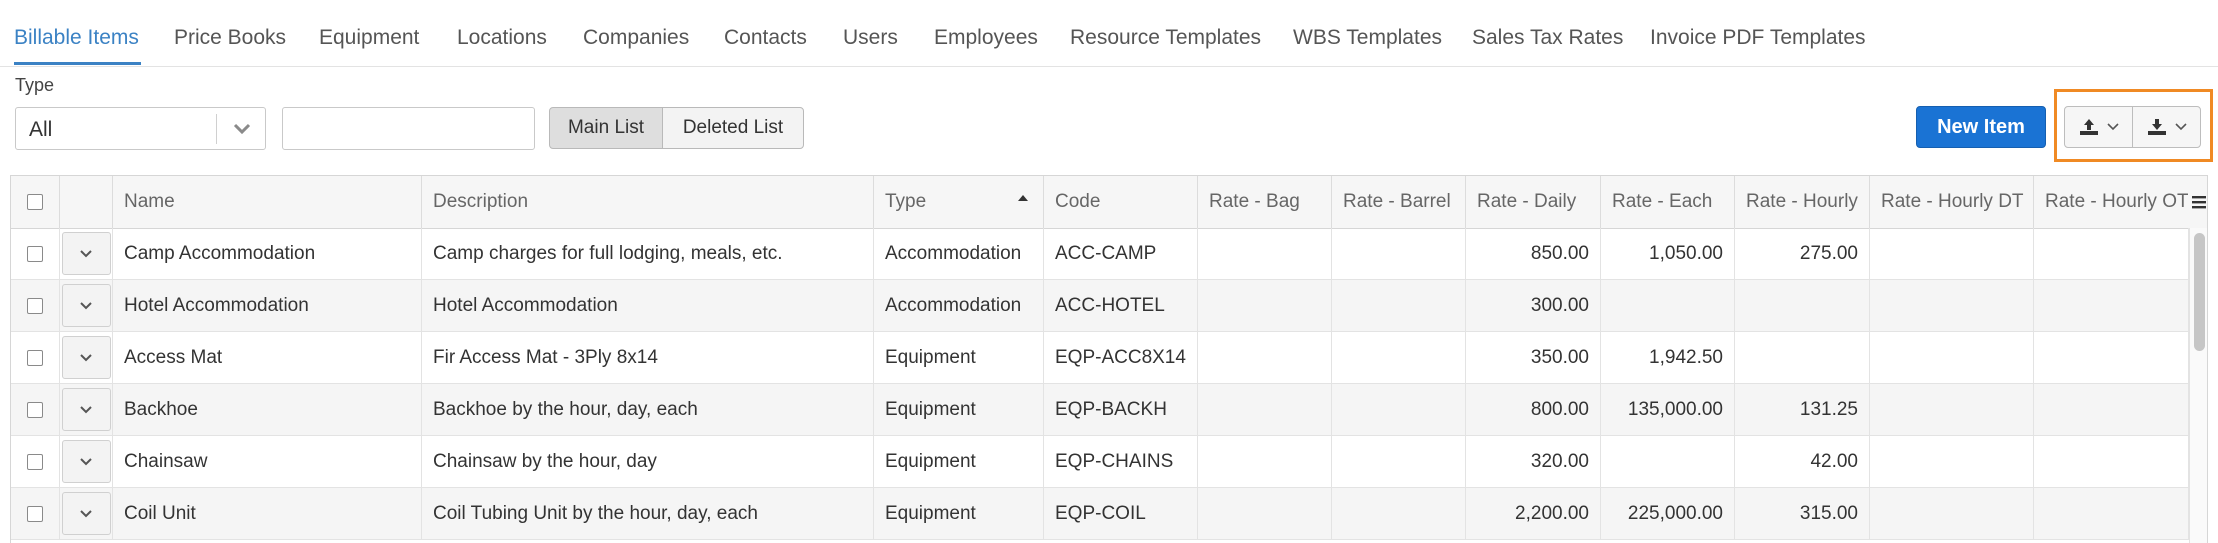 Image resolution: width=2218 pixels, height=543 pixels. Describe the element at coordinates (2197, 202) in the screenshot. I see `column-menu-icon` at that location.